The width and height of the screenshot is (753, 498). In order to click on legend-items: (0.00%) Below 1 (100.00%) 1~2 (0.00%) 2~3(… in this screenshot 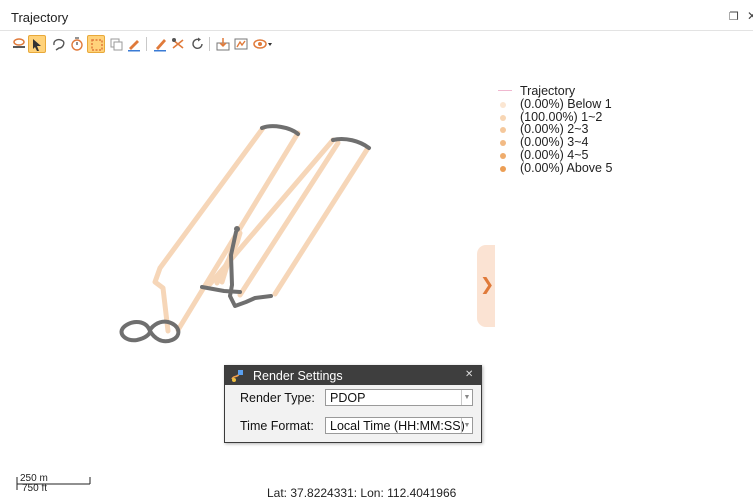, I will do `click(568, 135)`.